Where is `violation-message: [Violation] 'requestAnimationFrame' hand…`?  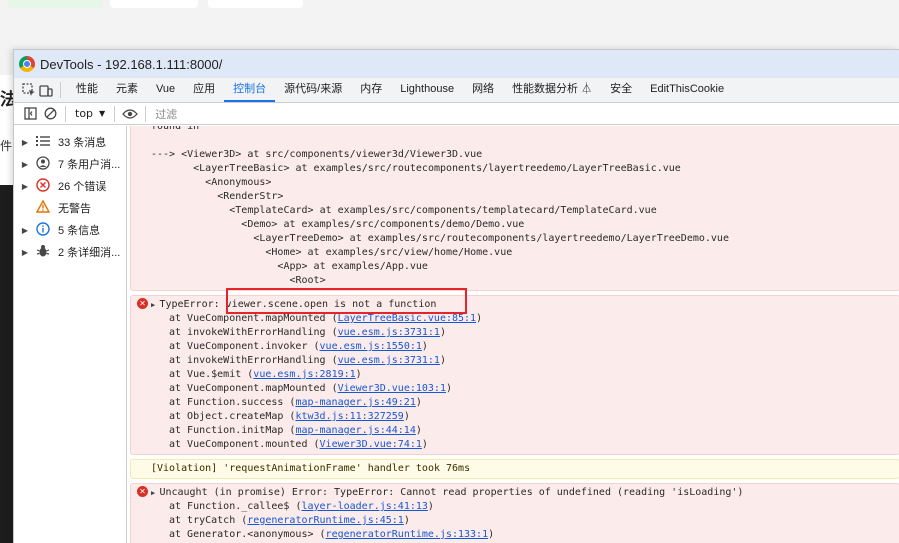 violation-message: [Violation] 'requestAnimationFrame' hand… is located at coordinates (514, 469).